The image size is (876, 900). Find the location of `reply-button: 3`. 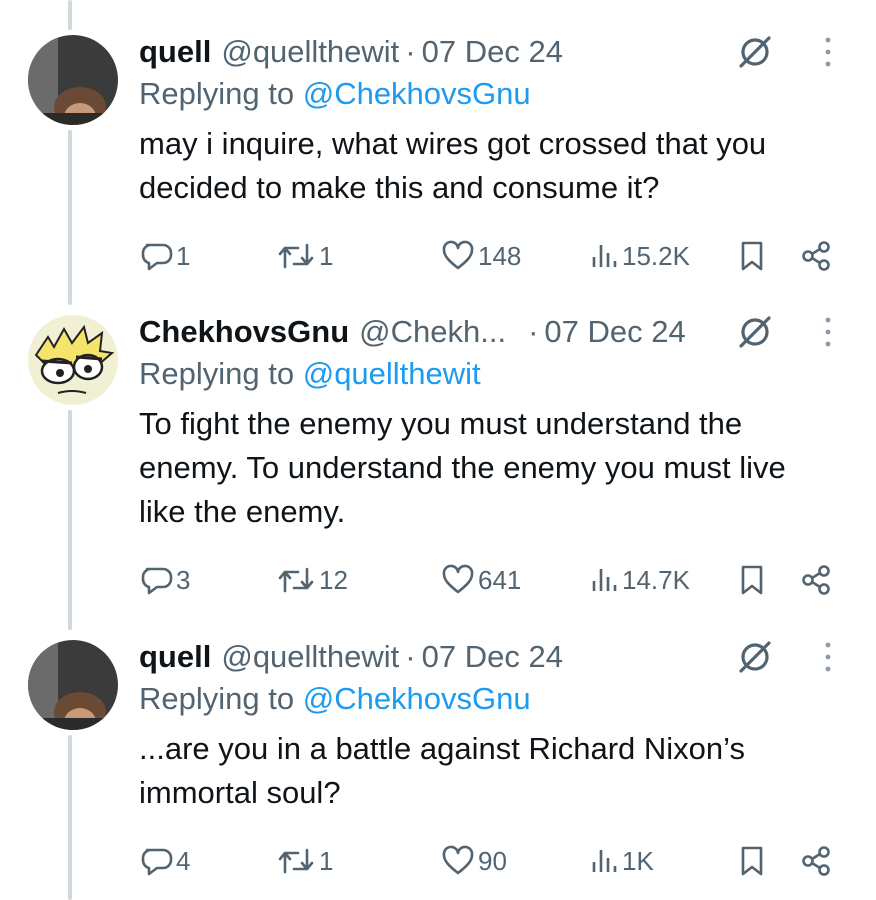

reply-button: 3 is located at coordinates (164, 580).